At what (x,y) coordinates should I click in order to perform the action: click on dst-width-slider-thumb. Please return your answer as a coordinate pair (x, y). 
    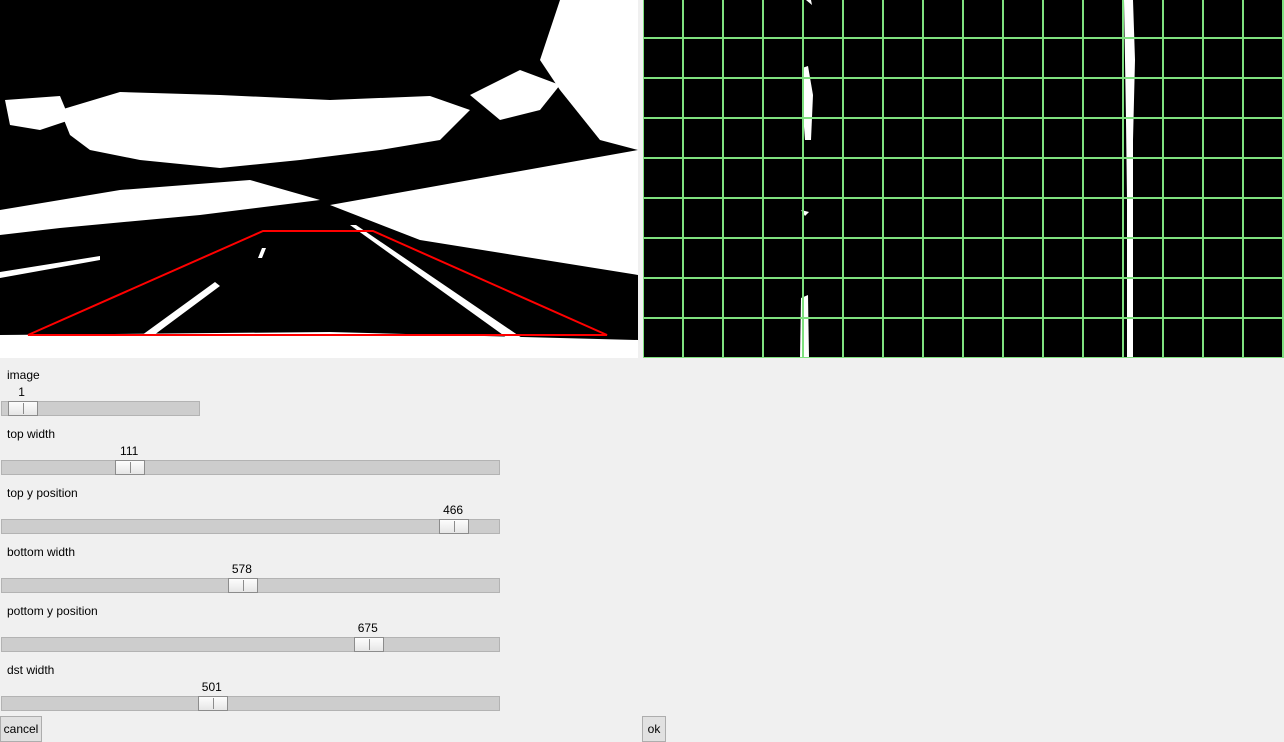
    Looking at the image, I should click on (212, 703).